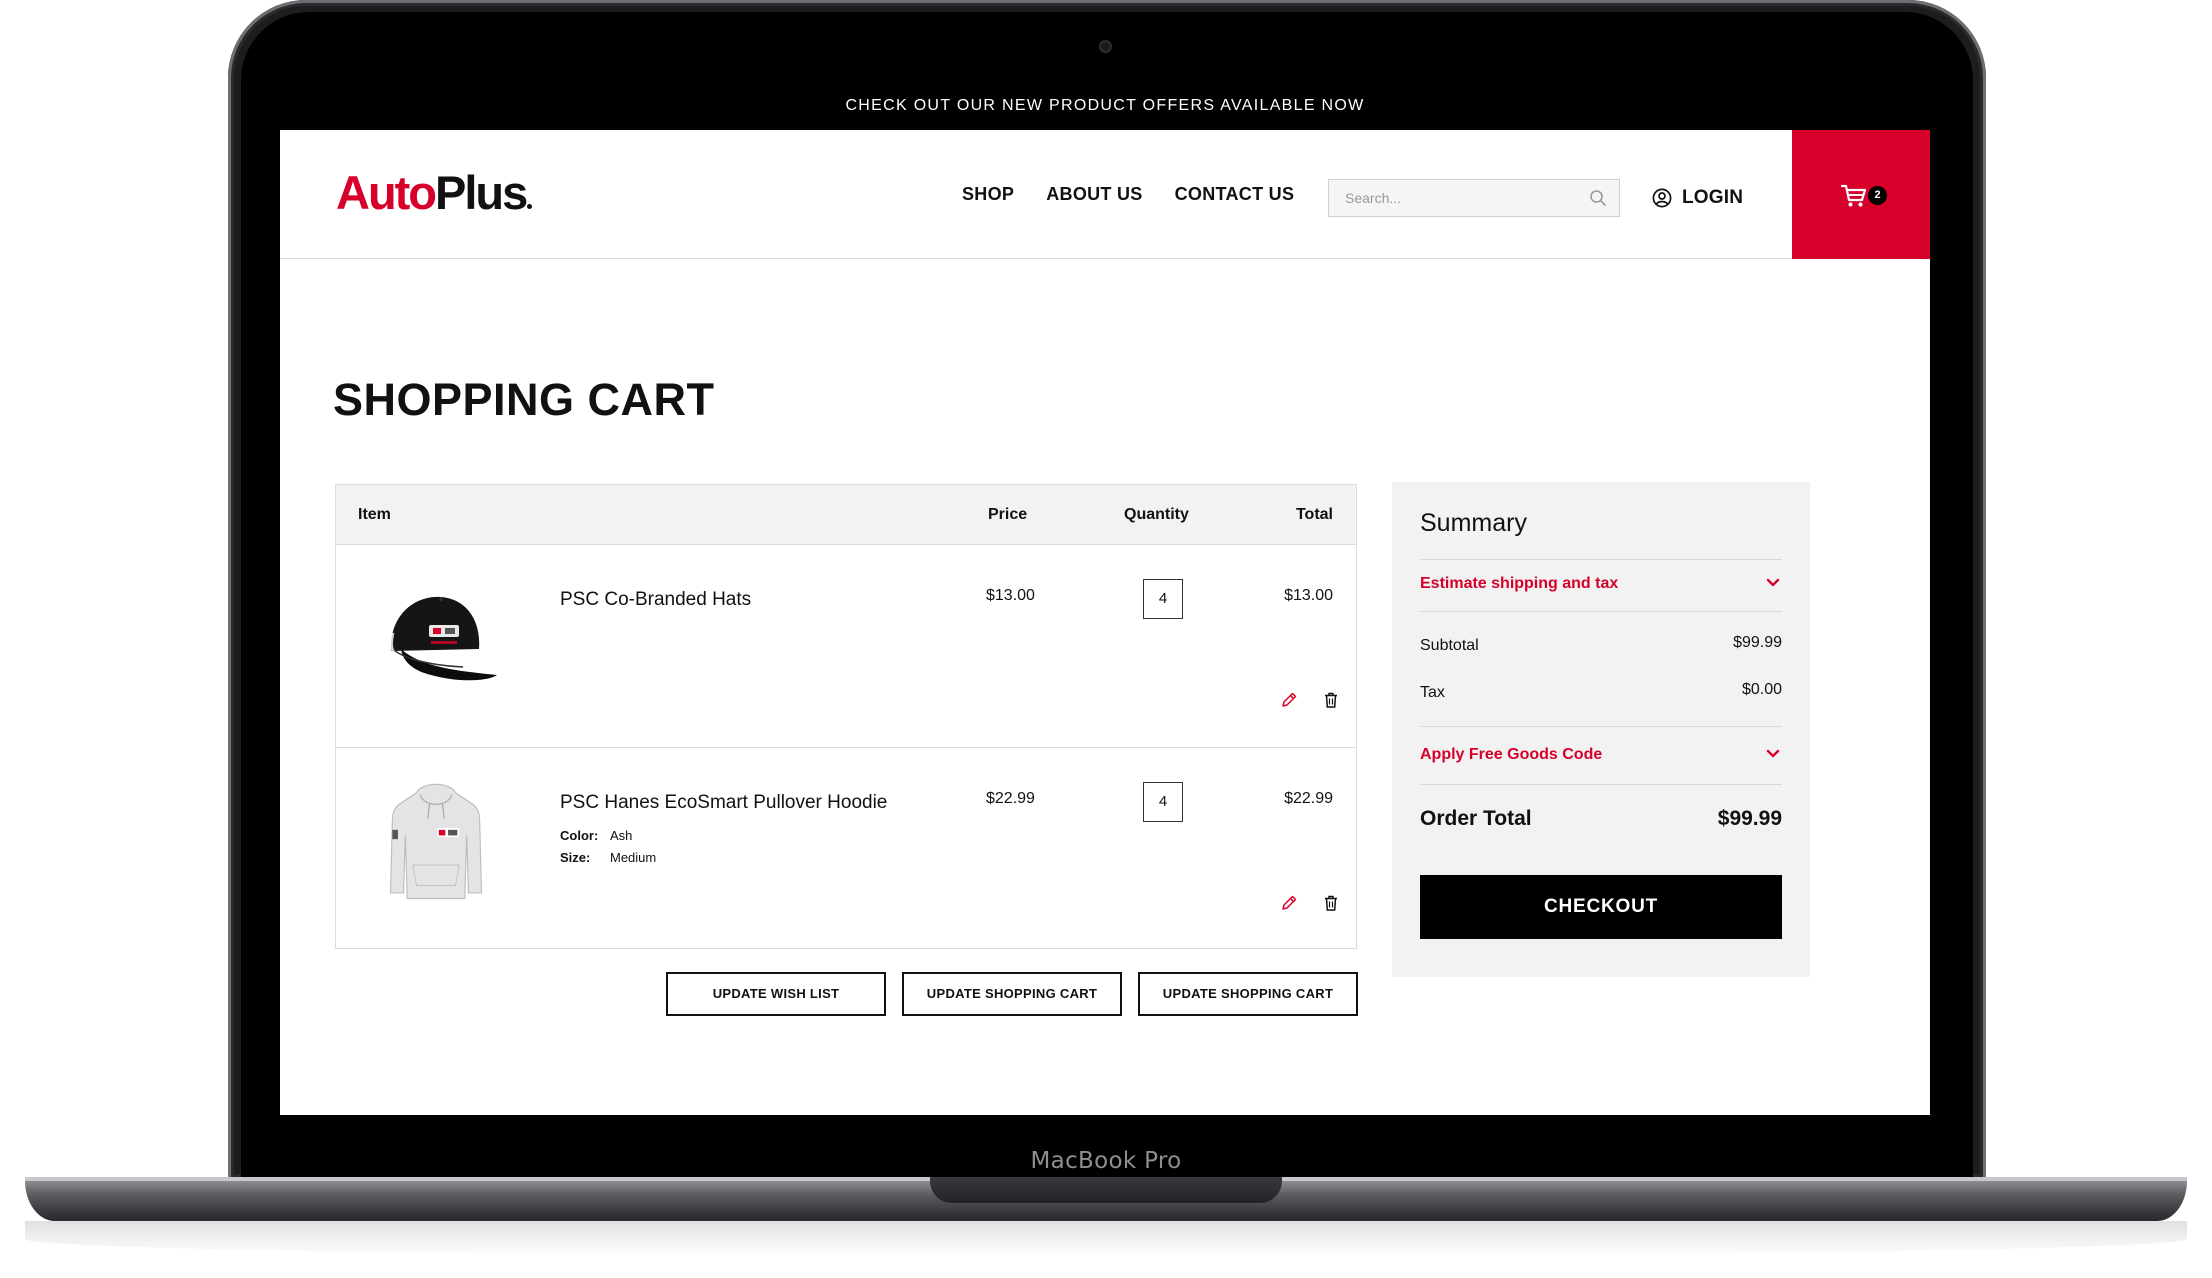 The image size is (2212, 1278). Describe the element at coordinates (988, 194) in the screenshot. I see `nav-shop: SHOP` at that location.